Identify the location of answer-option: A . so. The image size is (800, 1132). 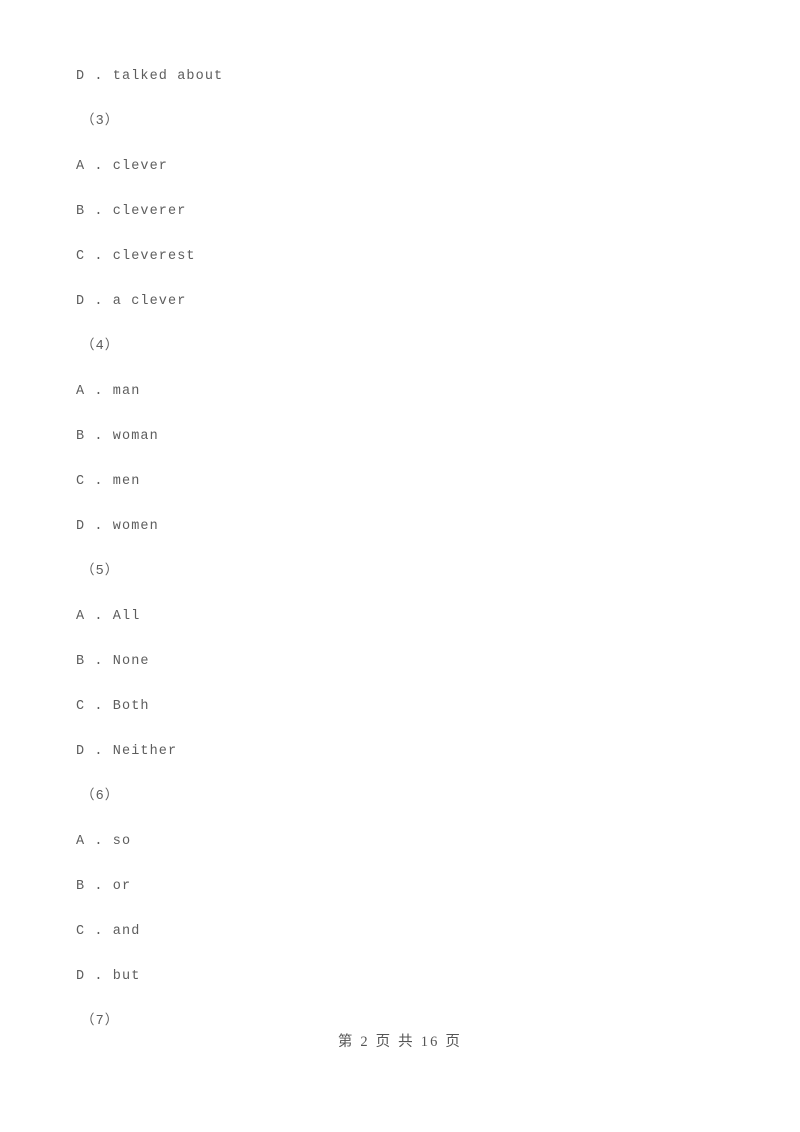
(400, 841).